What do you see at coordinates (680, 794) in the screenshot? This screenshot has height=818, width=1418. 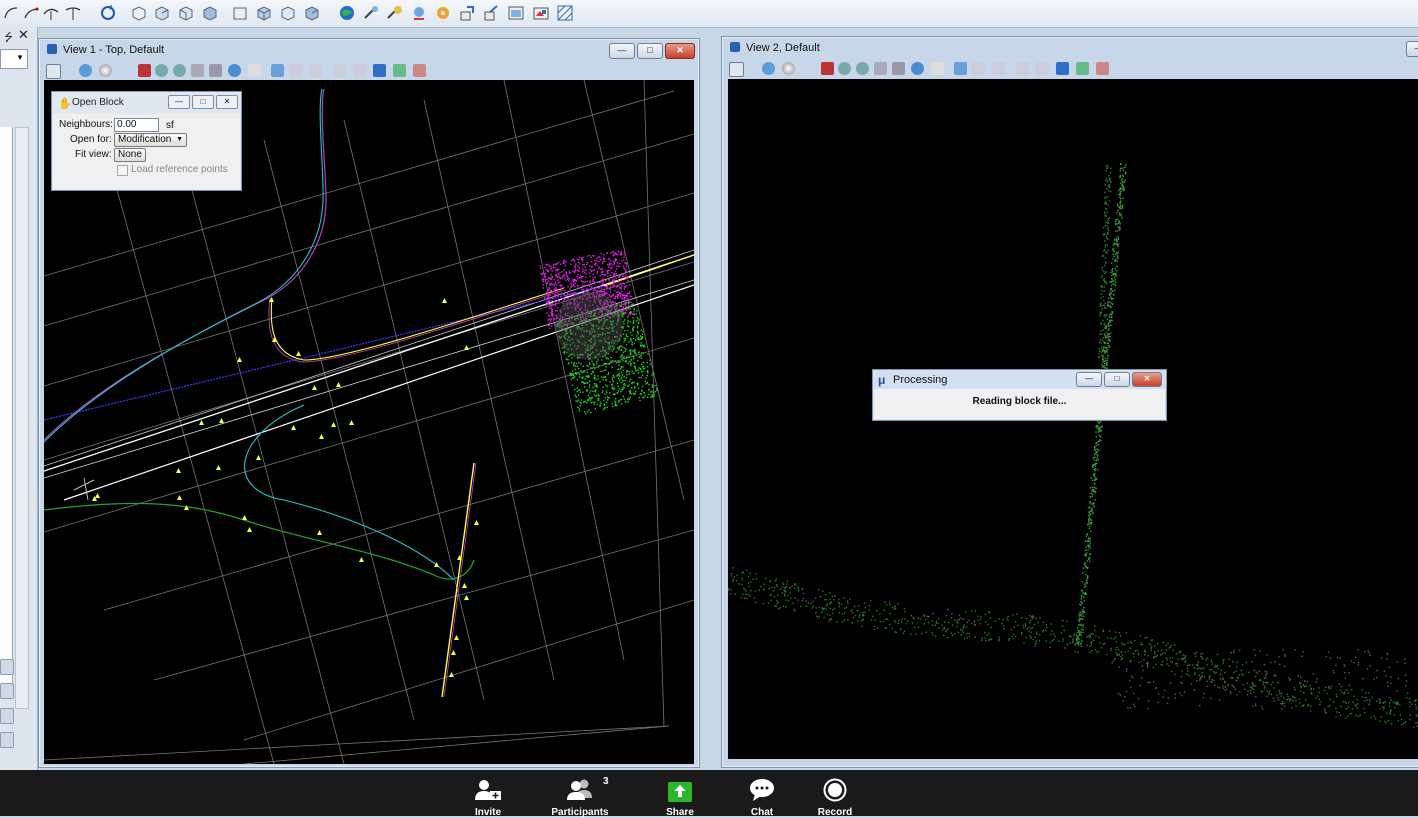 I see `share-button: Share` at bounding box center [680, 794].